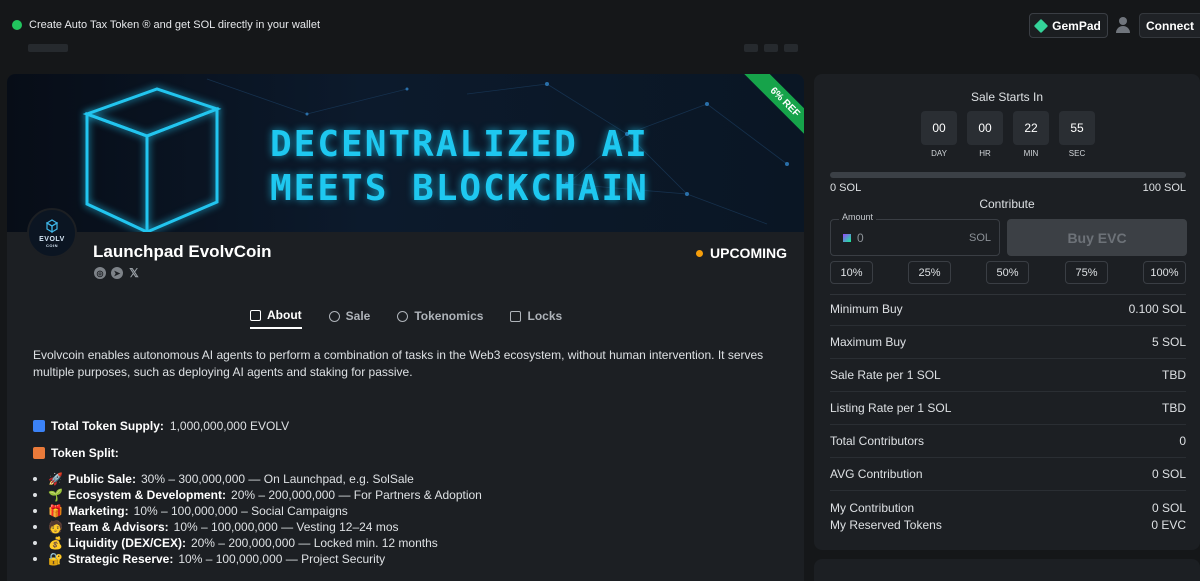 The height and width of the screenshot is (581, 1200). I want to click on progress-min: 0 SOL, so click(846, 188).